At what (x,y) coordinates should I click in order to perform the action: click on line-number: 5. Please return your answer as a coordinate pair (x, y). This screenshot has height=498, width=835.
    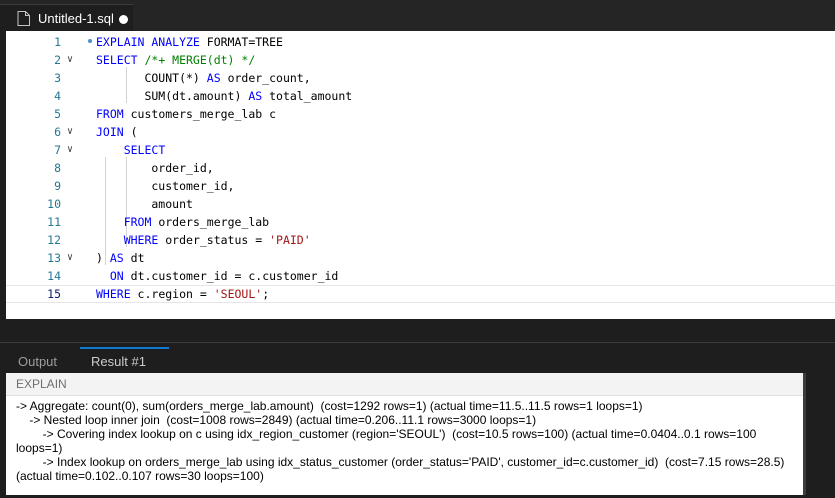
    Looking at the image, I should click on (57, 114).